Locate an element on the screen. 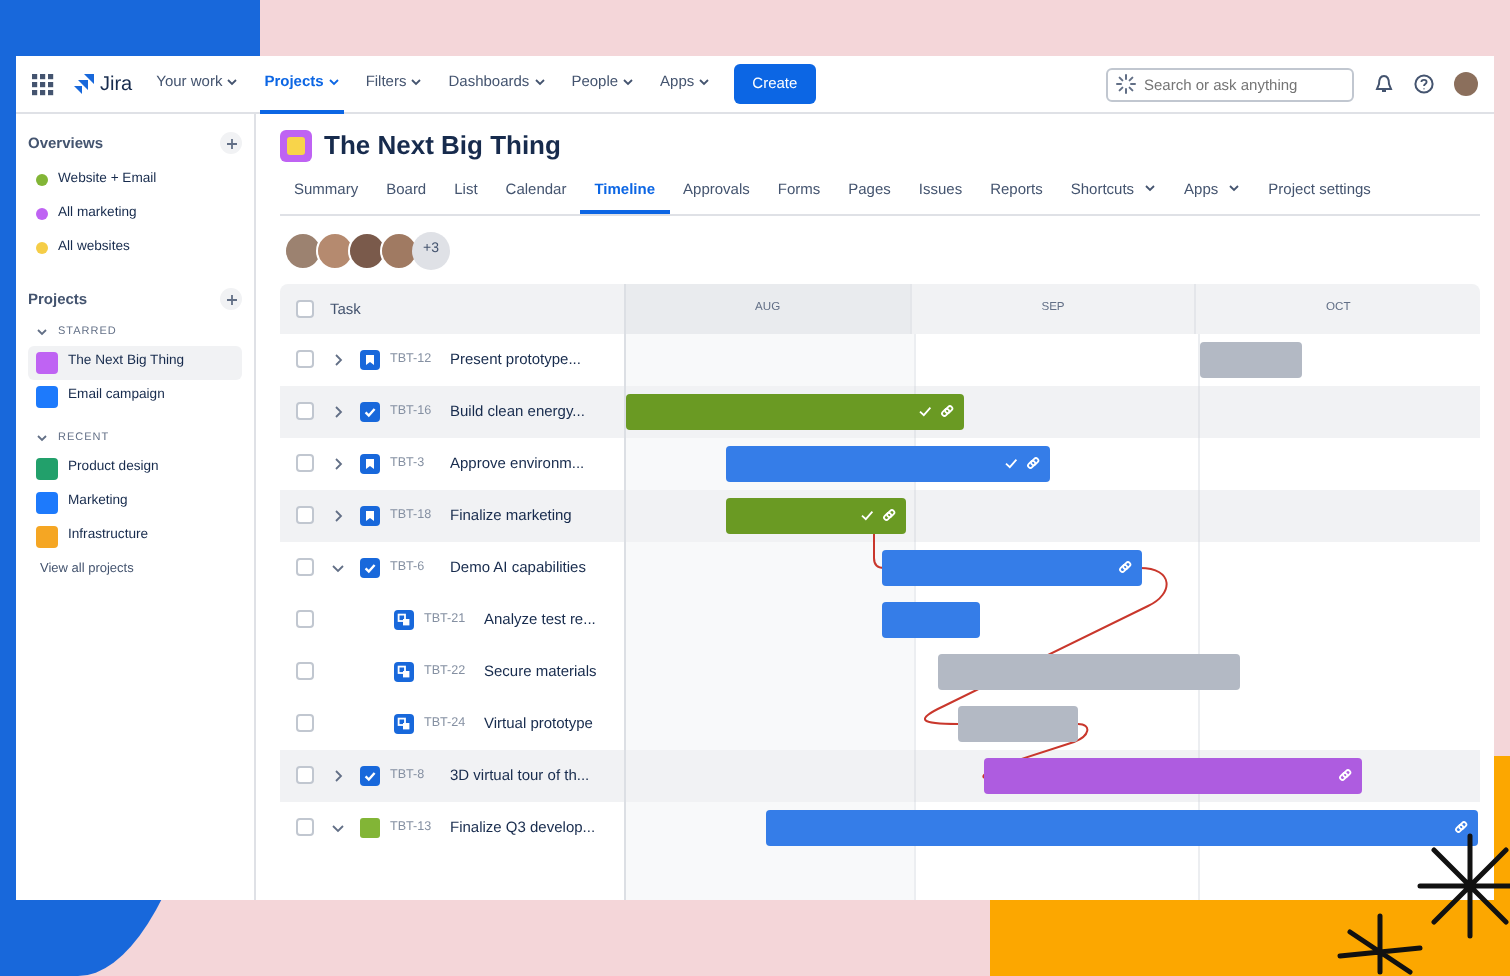 The image size is (1510, 976). app-grid-icon is located at coordinates (43, 84).